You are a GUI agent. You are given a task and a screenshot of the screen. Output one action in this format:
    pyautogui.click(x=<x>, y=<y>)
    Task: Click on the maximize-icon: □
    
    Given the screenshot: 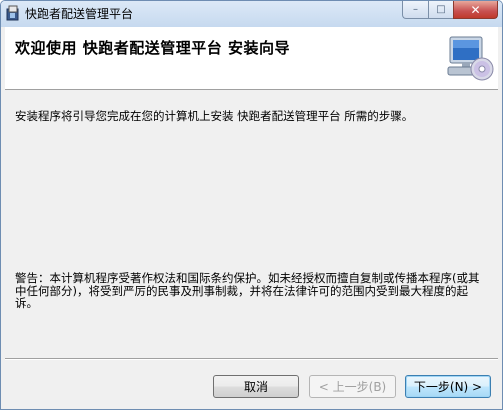 What is the action you would take?
    pyautogui.click(x=441, y=9)
    